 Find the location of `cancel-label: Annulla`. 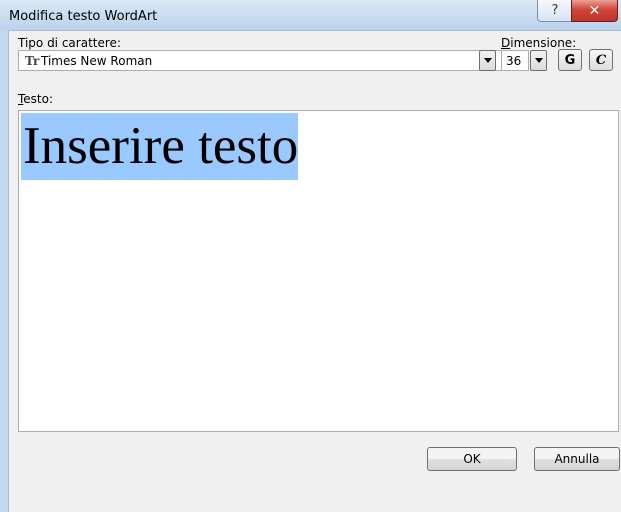

cancel-label: Annulla is located at coordinates (577, 459).